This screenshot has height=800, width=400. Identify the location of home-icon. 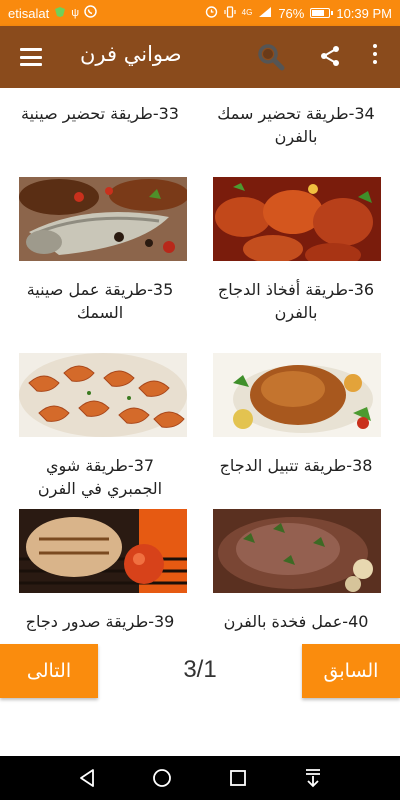
(162, 778).